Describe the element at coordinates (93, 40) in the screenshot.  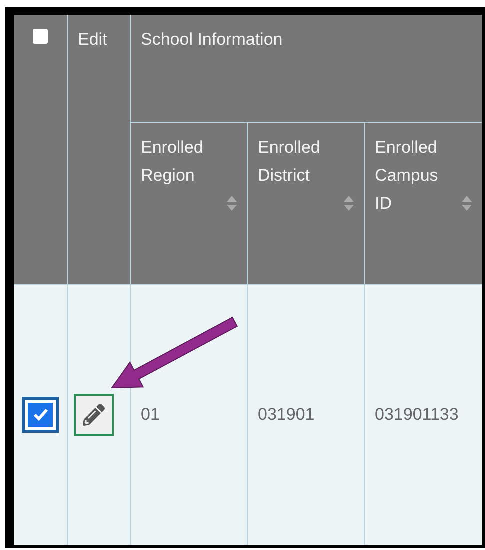
I see `column-header: Edit` at that location.